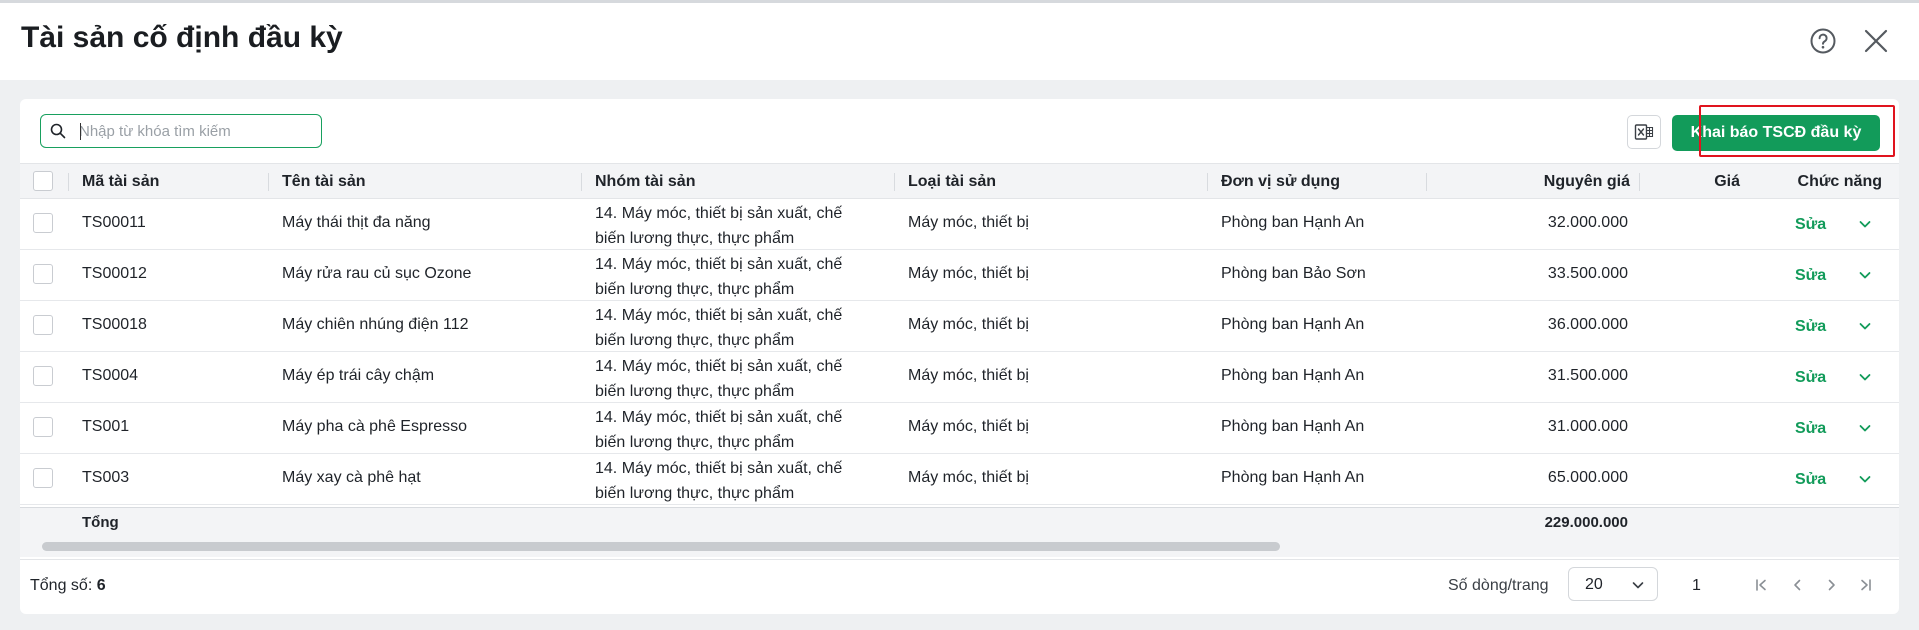 The height and width of the screenshot is (630, 1919). I want to click on total-label: Tổng, so click(100, 522).